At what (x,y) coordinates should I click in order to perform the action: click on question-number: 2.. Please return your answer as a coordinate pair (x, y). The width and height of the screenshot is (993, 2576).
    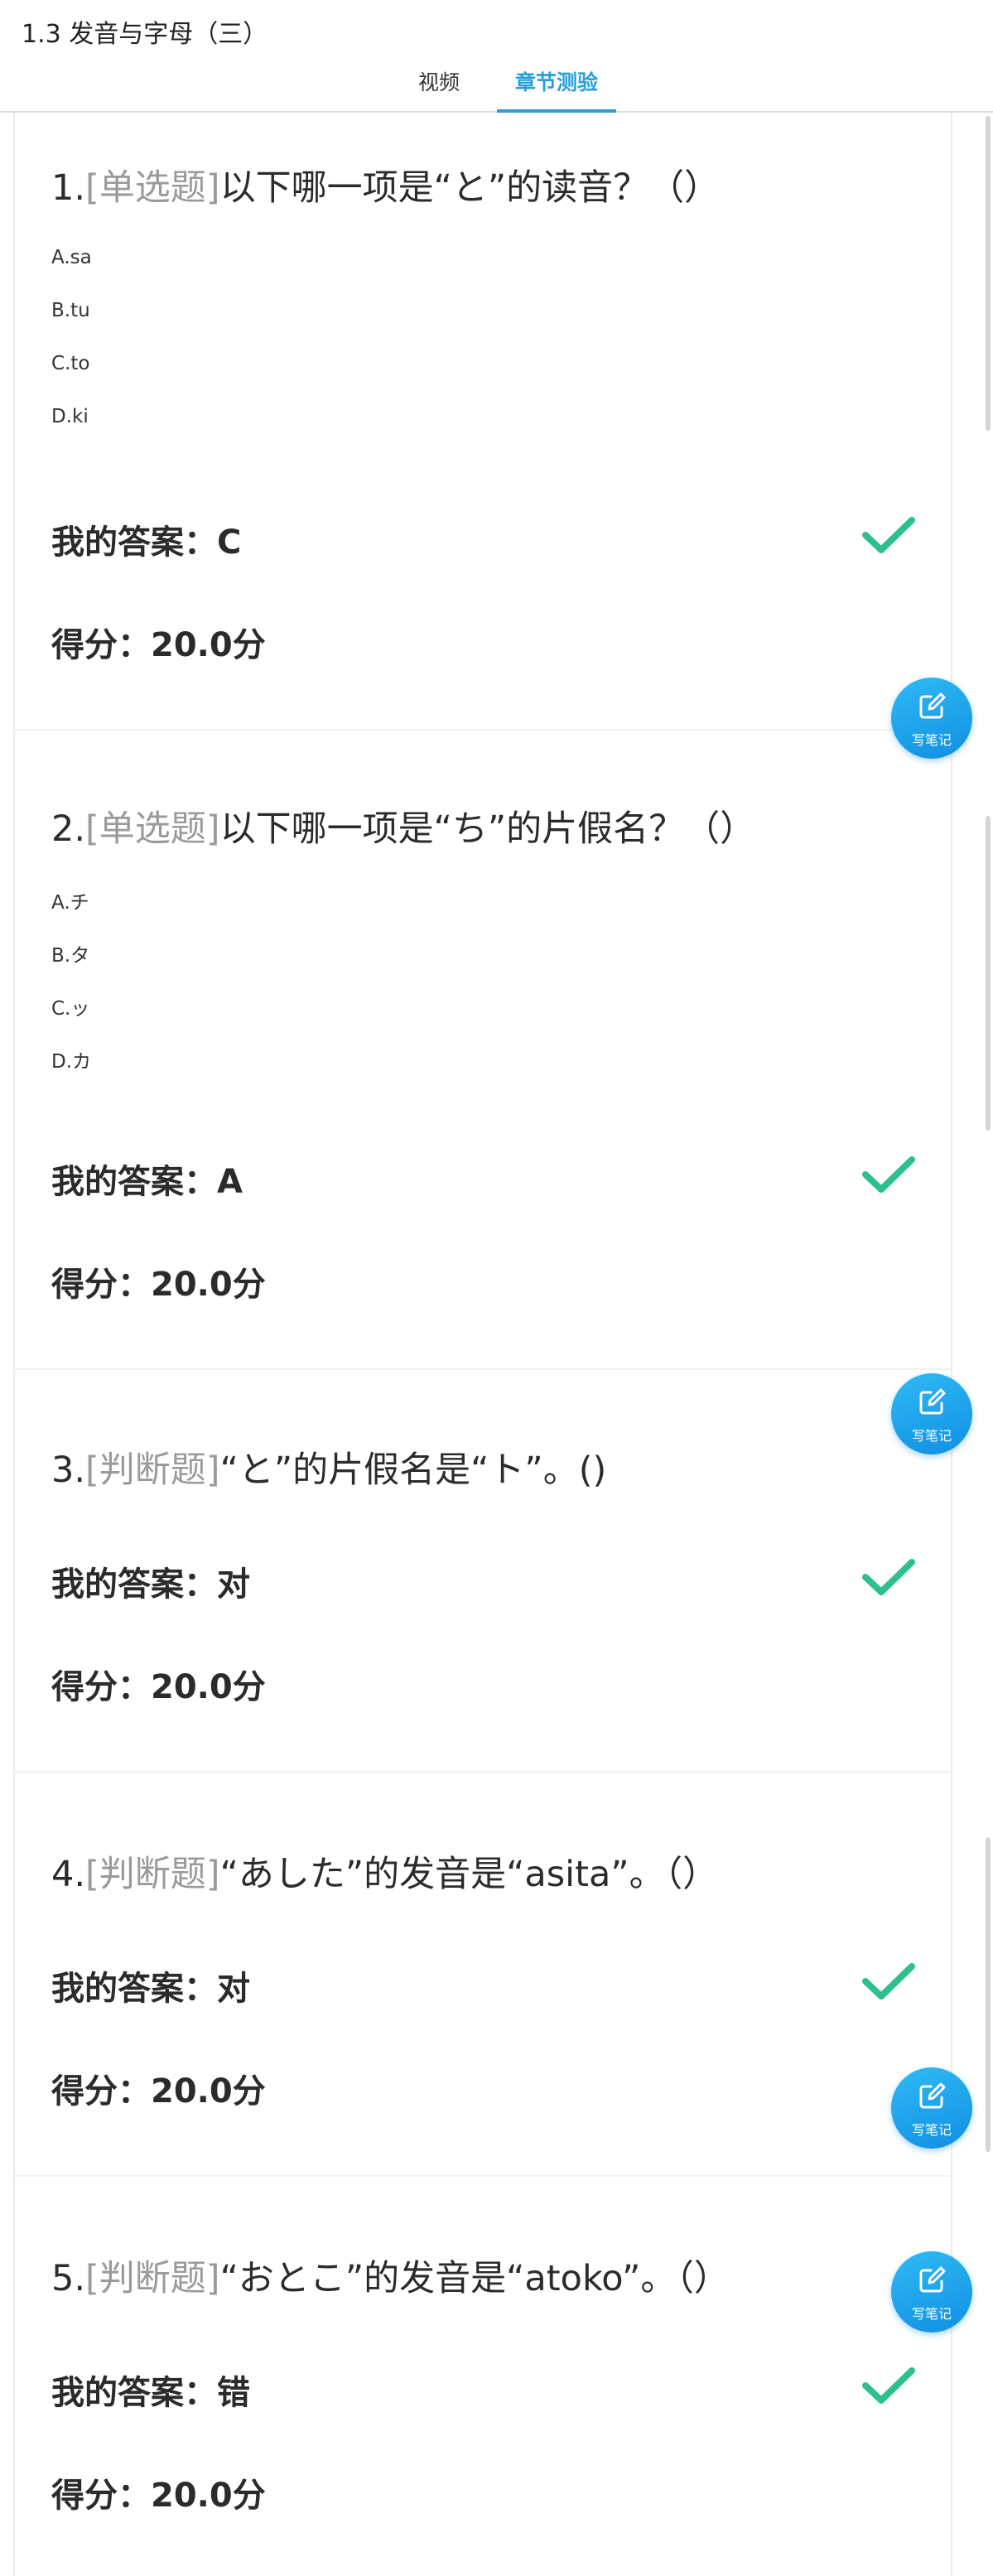
    Looking at the image, I should click on (68, 829).